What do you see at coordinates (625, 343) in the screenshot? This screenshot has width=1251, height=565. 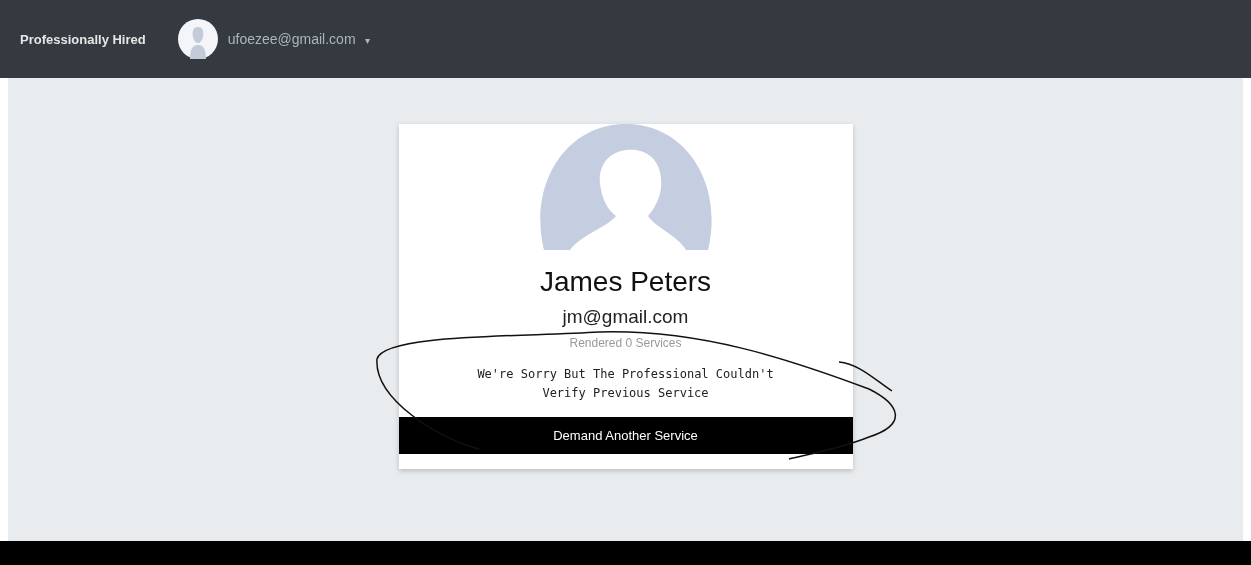 I see `services-count: Rendered 0 Services` at bounding box center [625, 343].